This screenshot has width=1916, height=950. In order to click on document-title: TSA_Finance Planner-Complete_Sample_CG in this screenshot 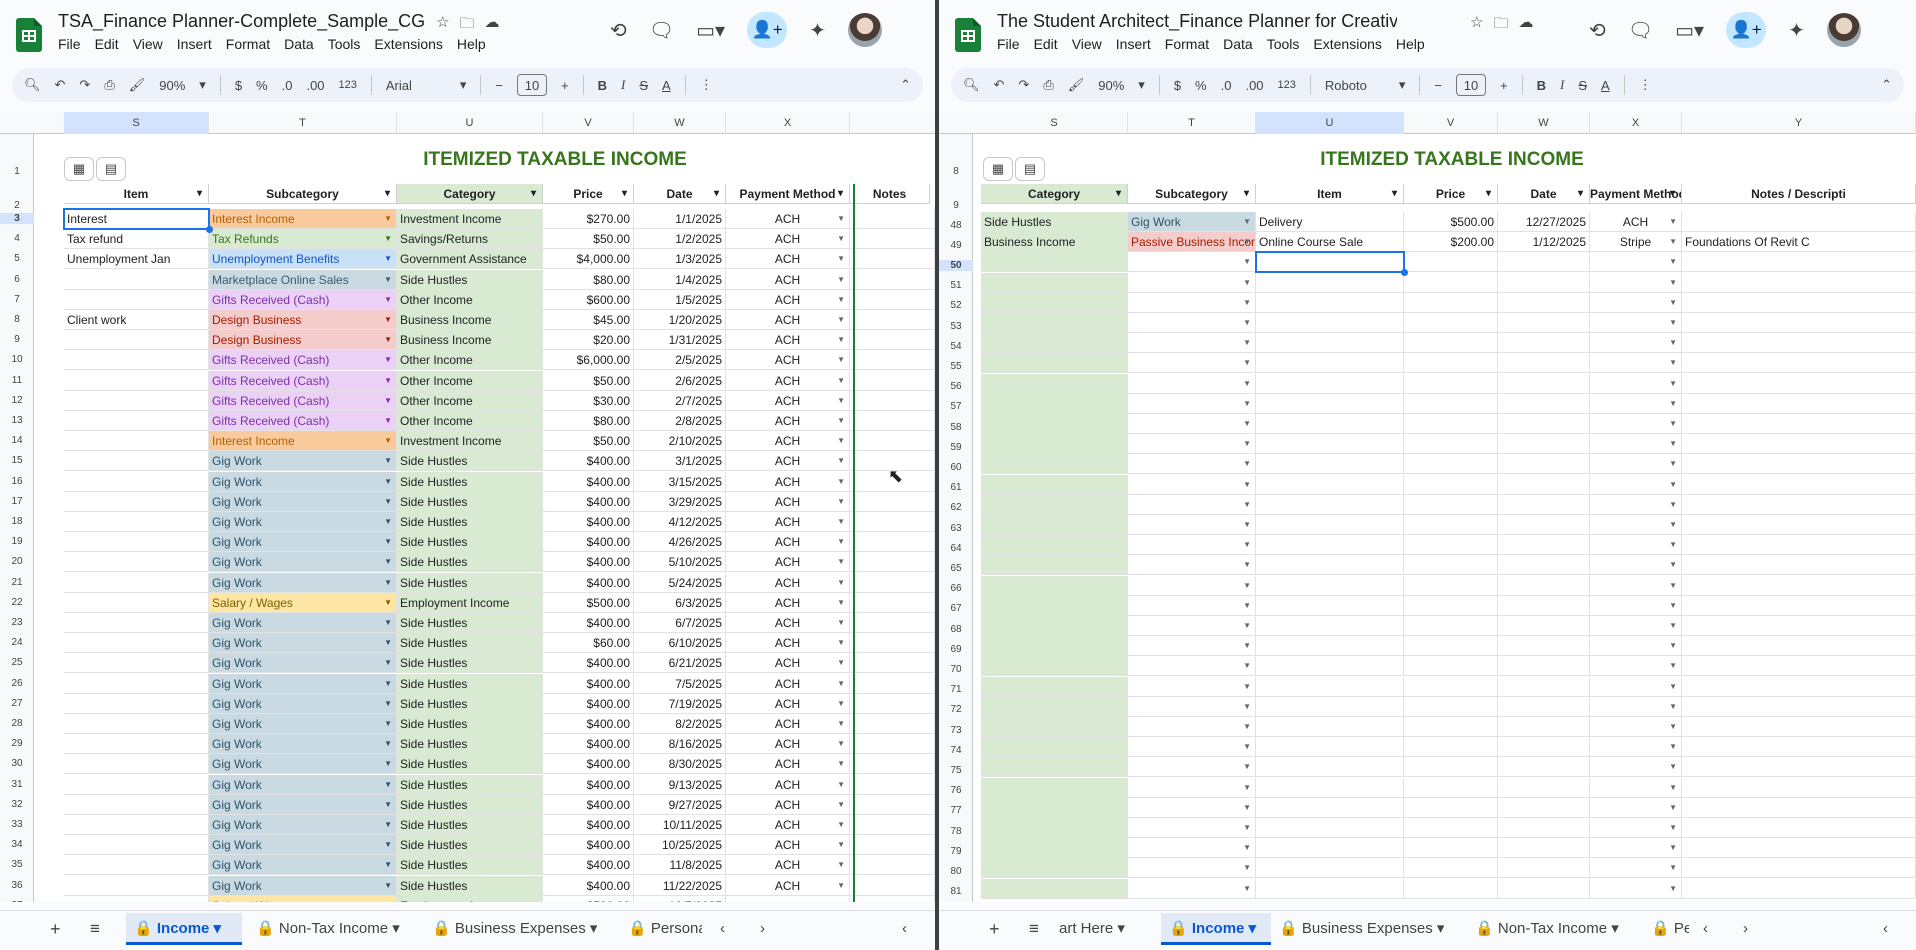, I will do `click(241, 21)`.